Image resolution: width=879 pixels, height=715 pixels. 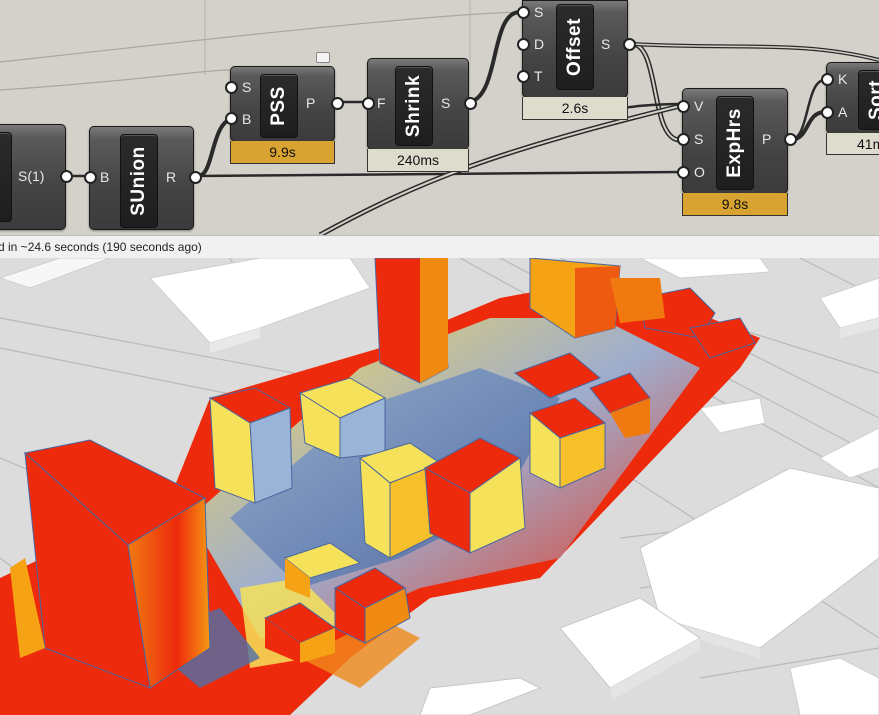 What do you see at coordinates (101, 247) in the screenshot?
I see `status-text: d in ~24.6 seconds (190 seconds ago)` at bounding box center [101, 247].